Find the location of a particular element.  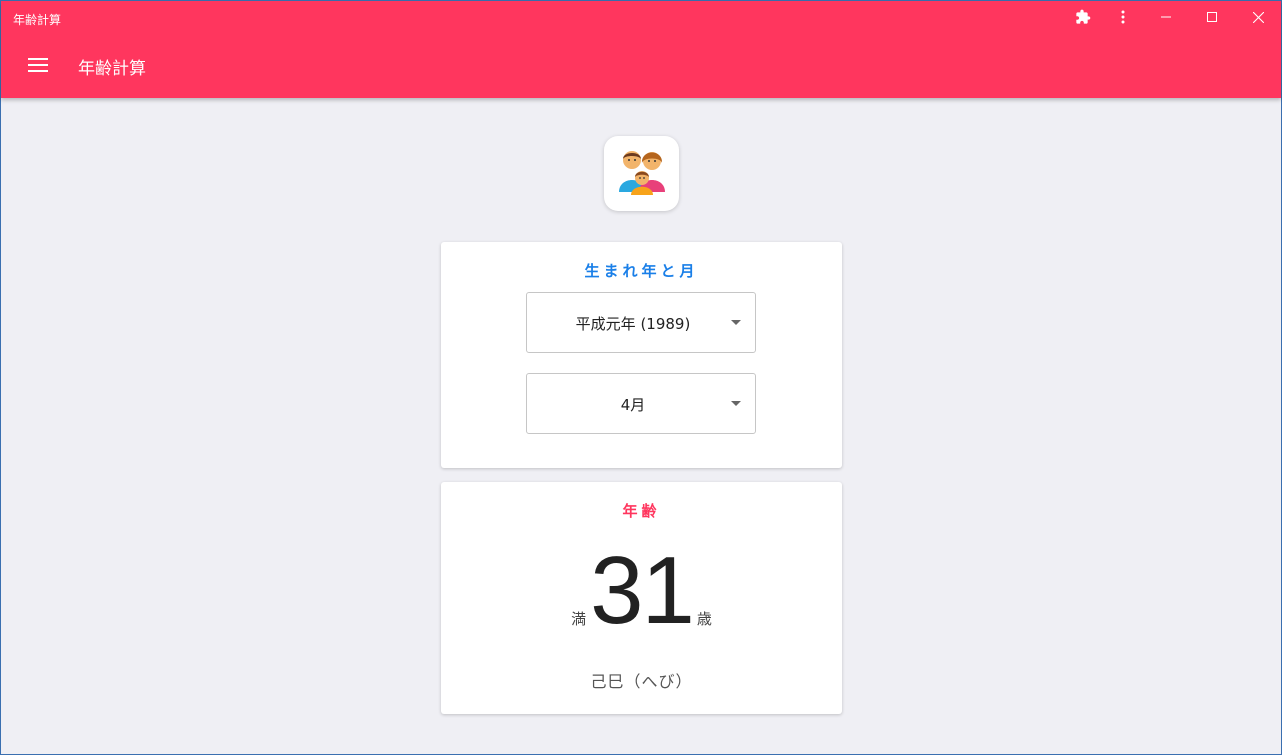

close-icon is located at coordinates (1258, 17).